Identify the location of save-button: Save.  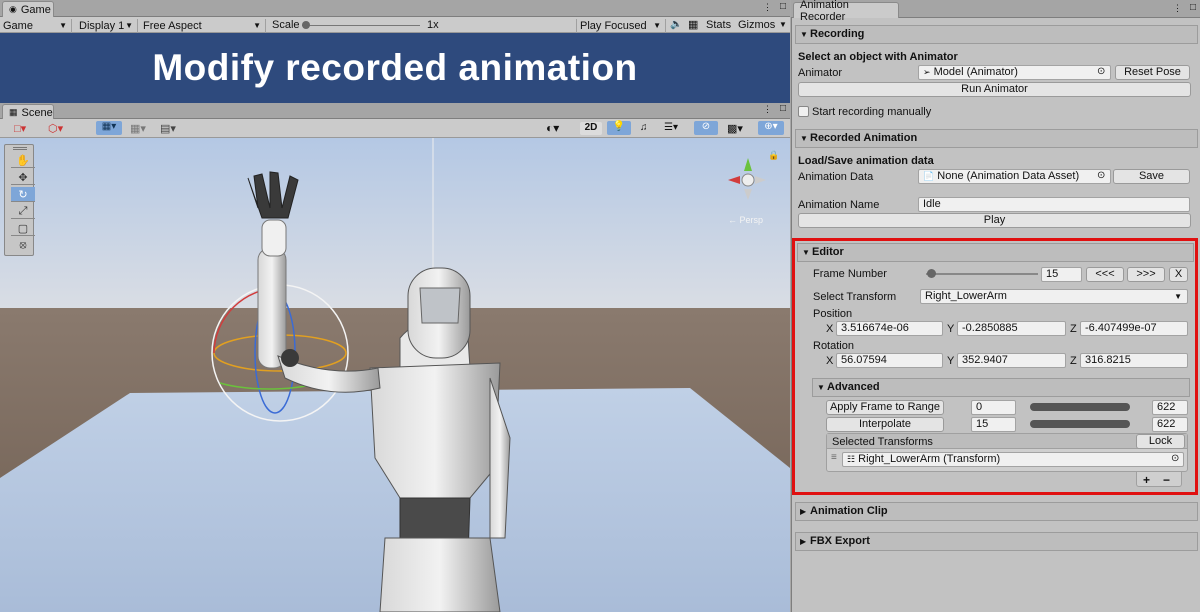
(1151, 176).